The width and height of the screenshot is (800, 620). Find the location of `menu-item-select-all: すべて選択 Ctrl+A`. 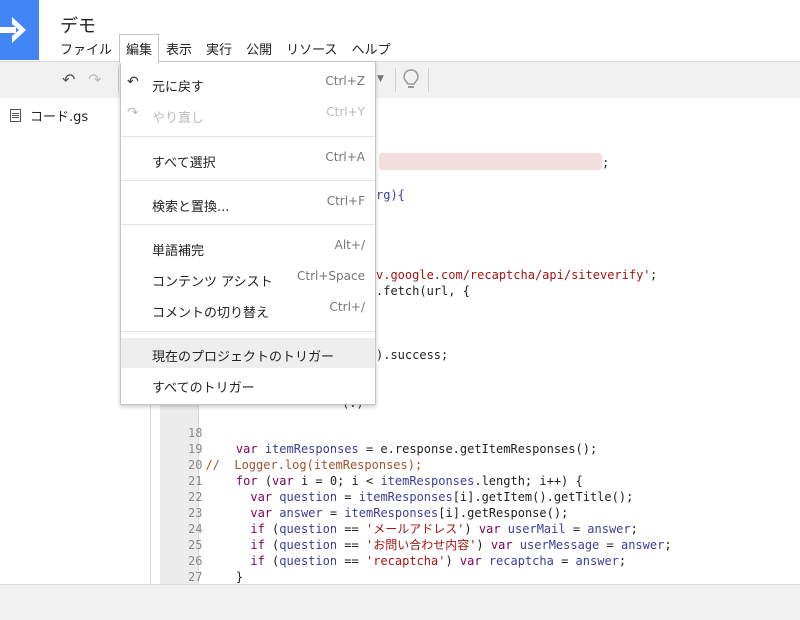

menu-item-select-all: すべて選択 Ctrl+A is located at coordinates (248, 159).